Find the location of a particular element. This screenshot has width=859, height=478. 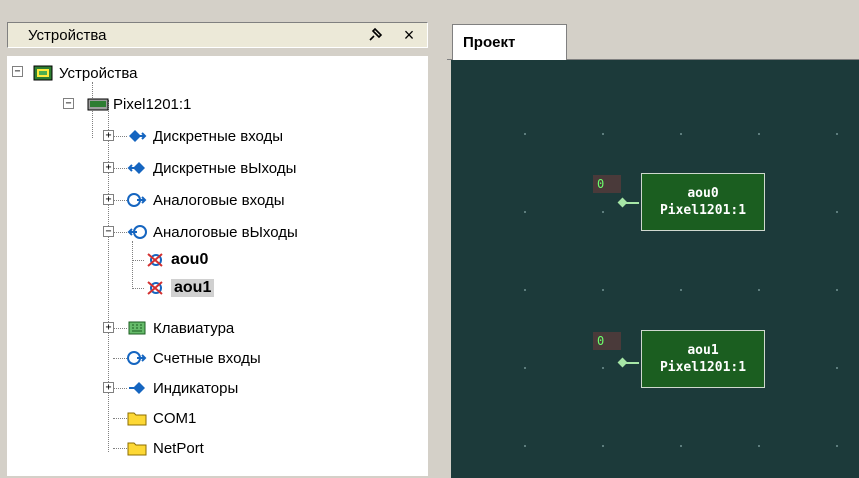

pin-aou1 is located at coordinates (622, 362).